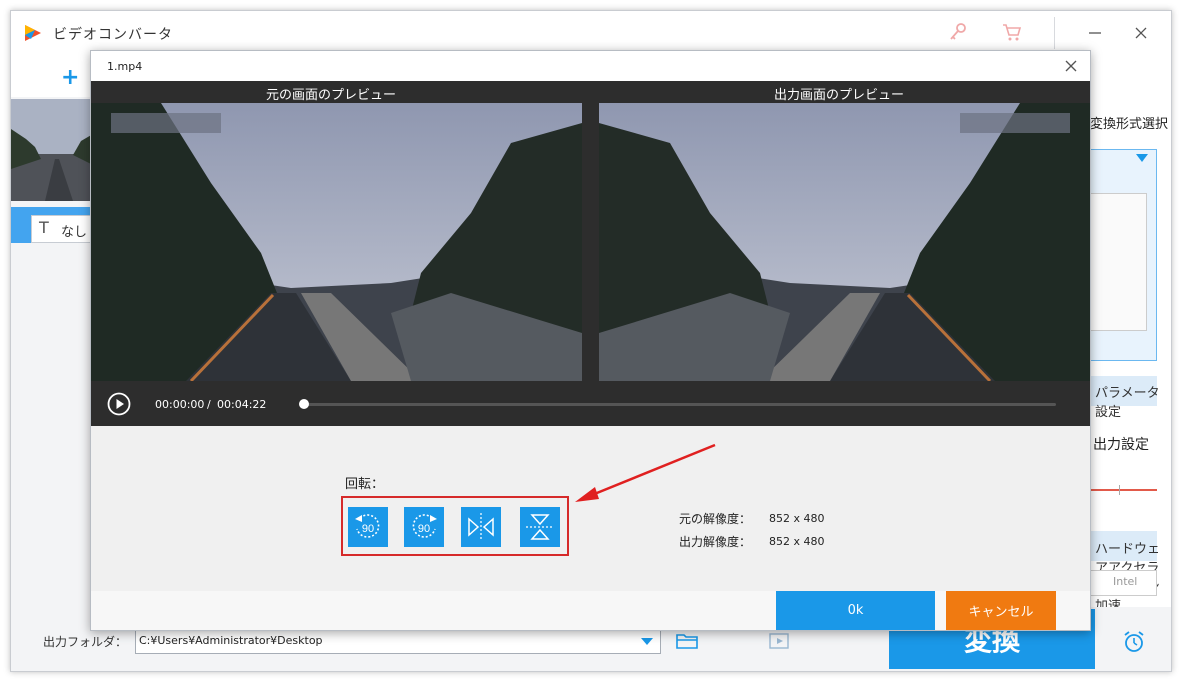 The image size is (1180, 680). I want to click on format-select-label: 変換形式選択, so click(1129, 124).